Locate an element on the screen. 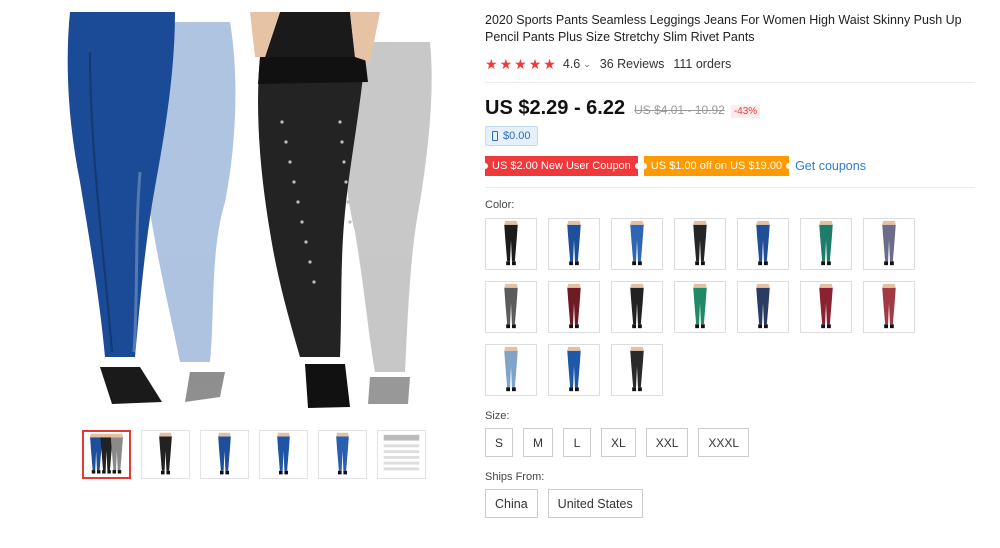 This screenshot has height=548, width=1000. price-row: US $2.29 - 6.22 US $4.01 - 10.92 -43% is located at coordinates (732, 108).